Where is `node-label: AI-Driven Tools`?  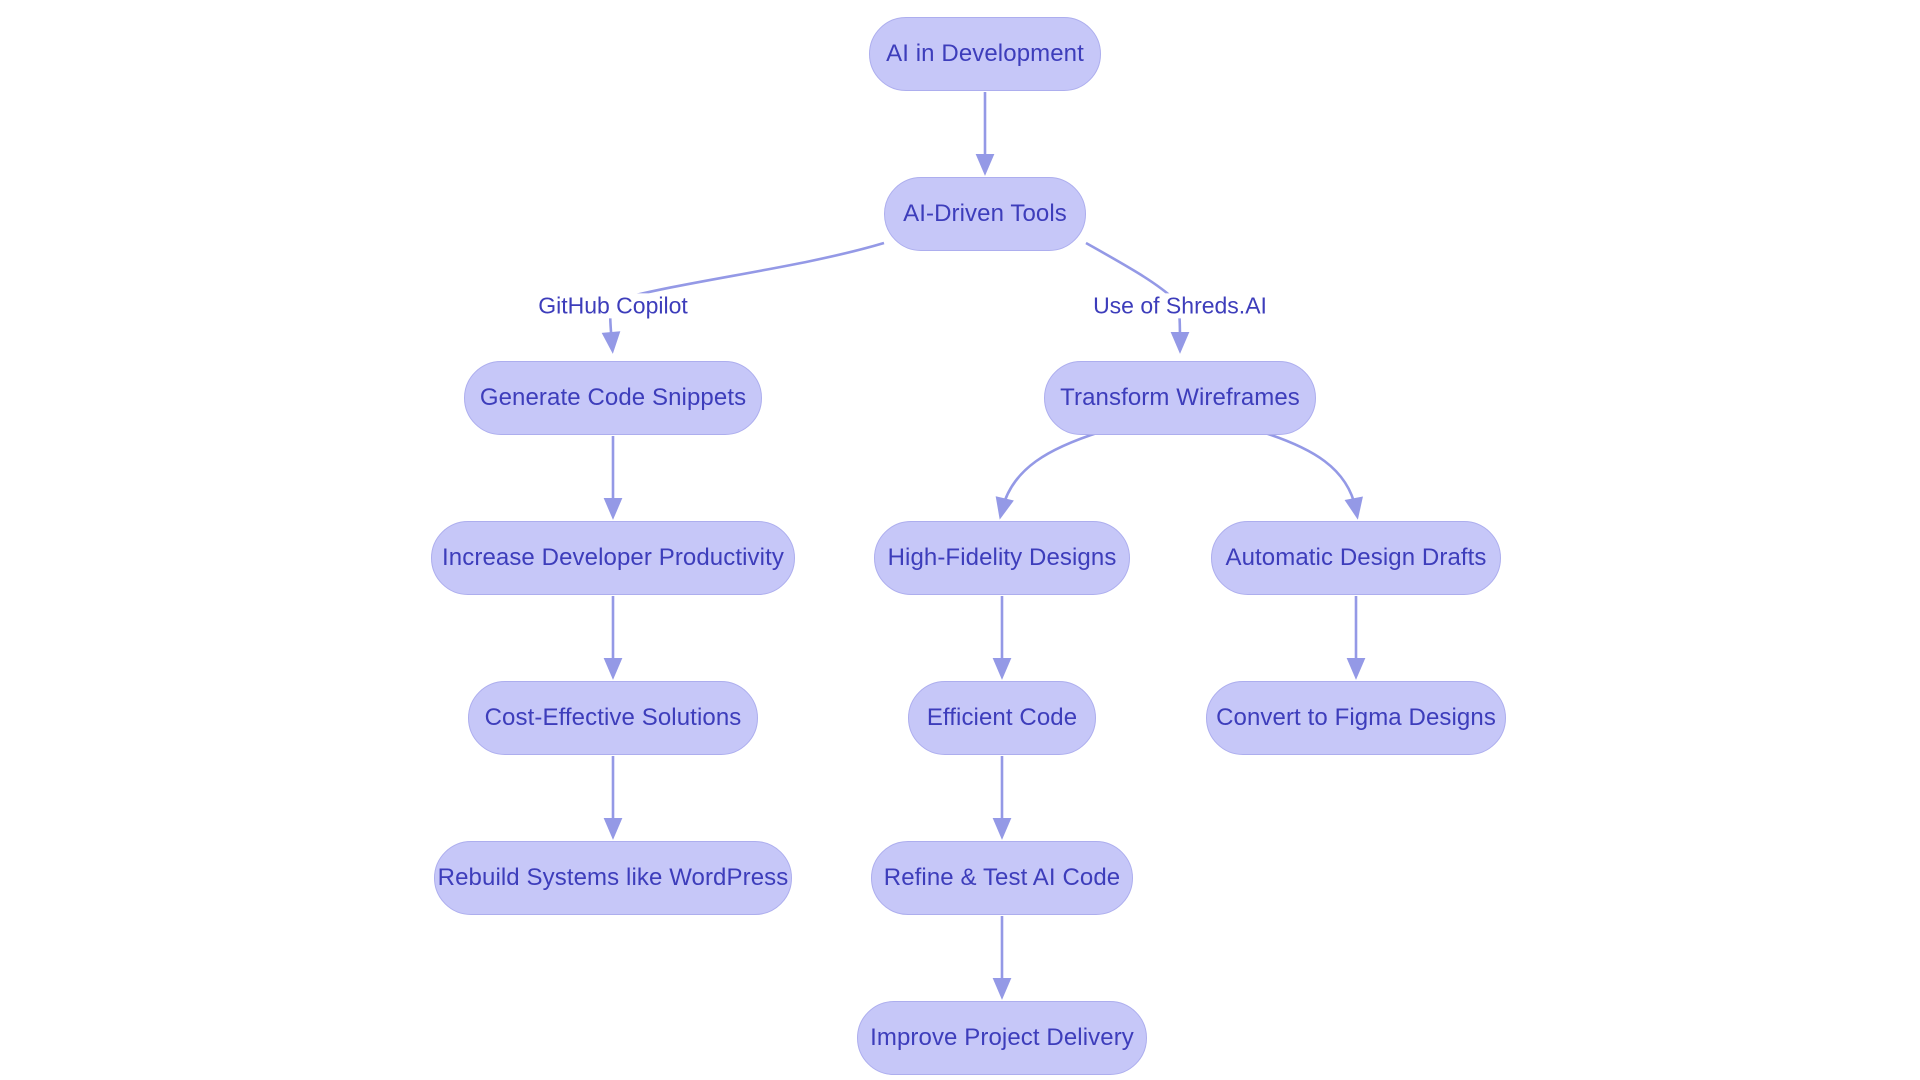 node-label: AI-Driven Tools is located at coordinates (985, 213).